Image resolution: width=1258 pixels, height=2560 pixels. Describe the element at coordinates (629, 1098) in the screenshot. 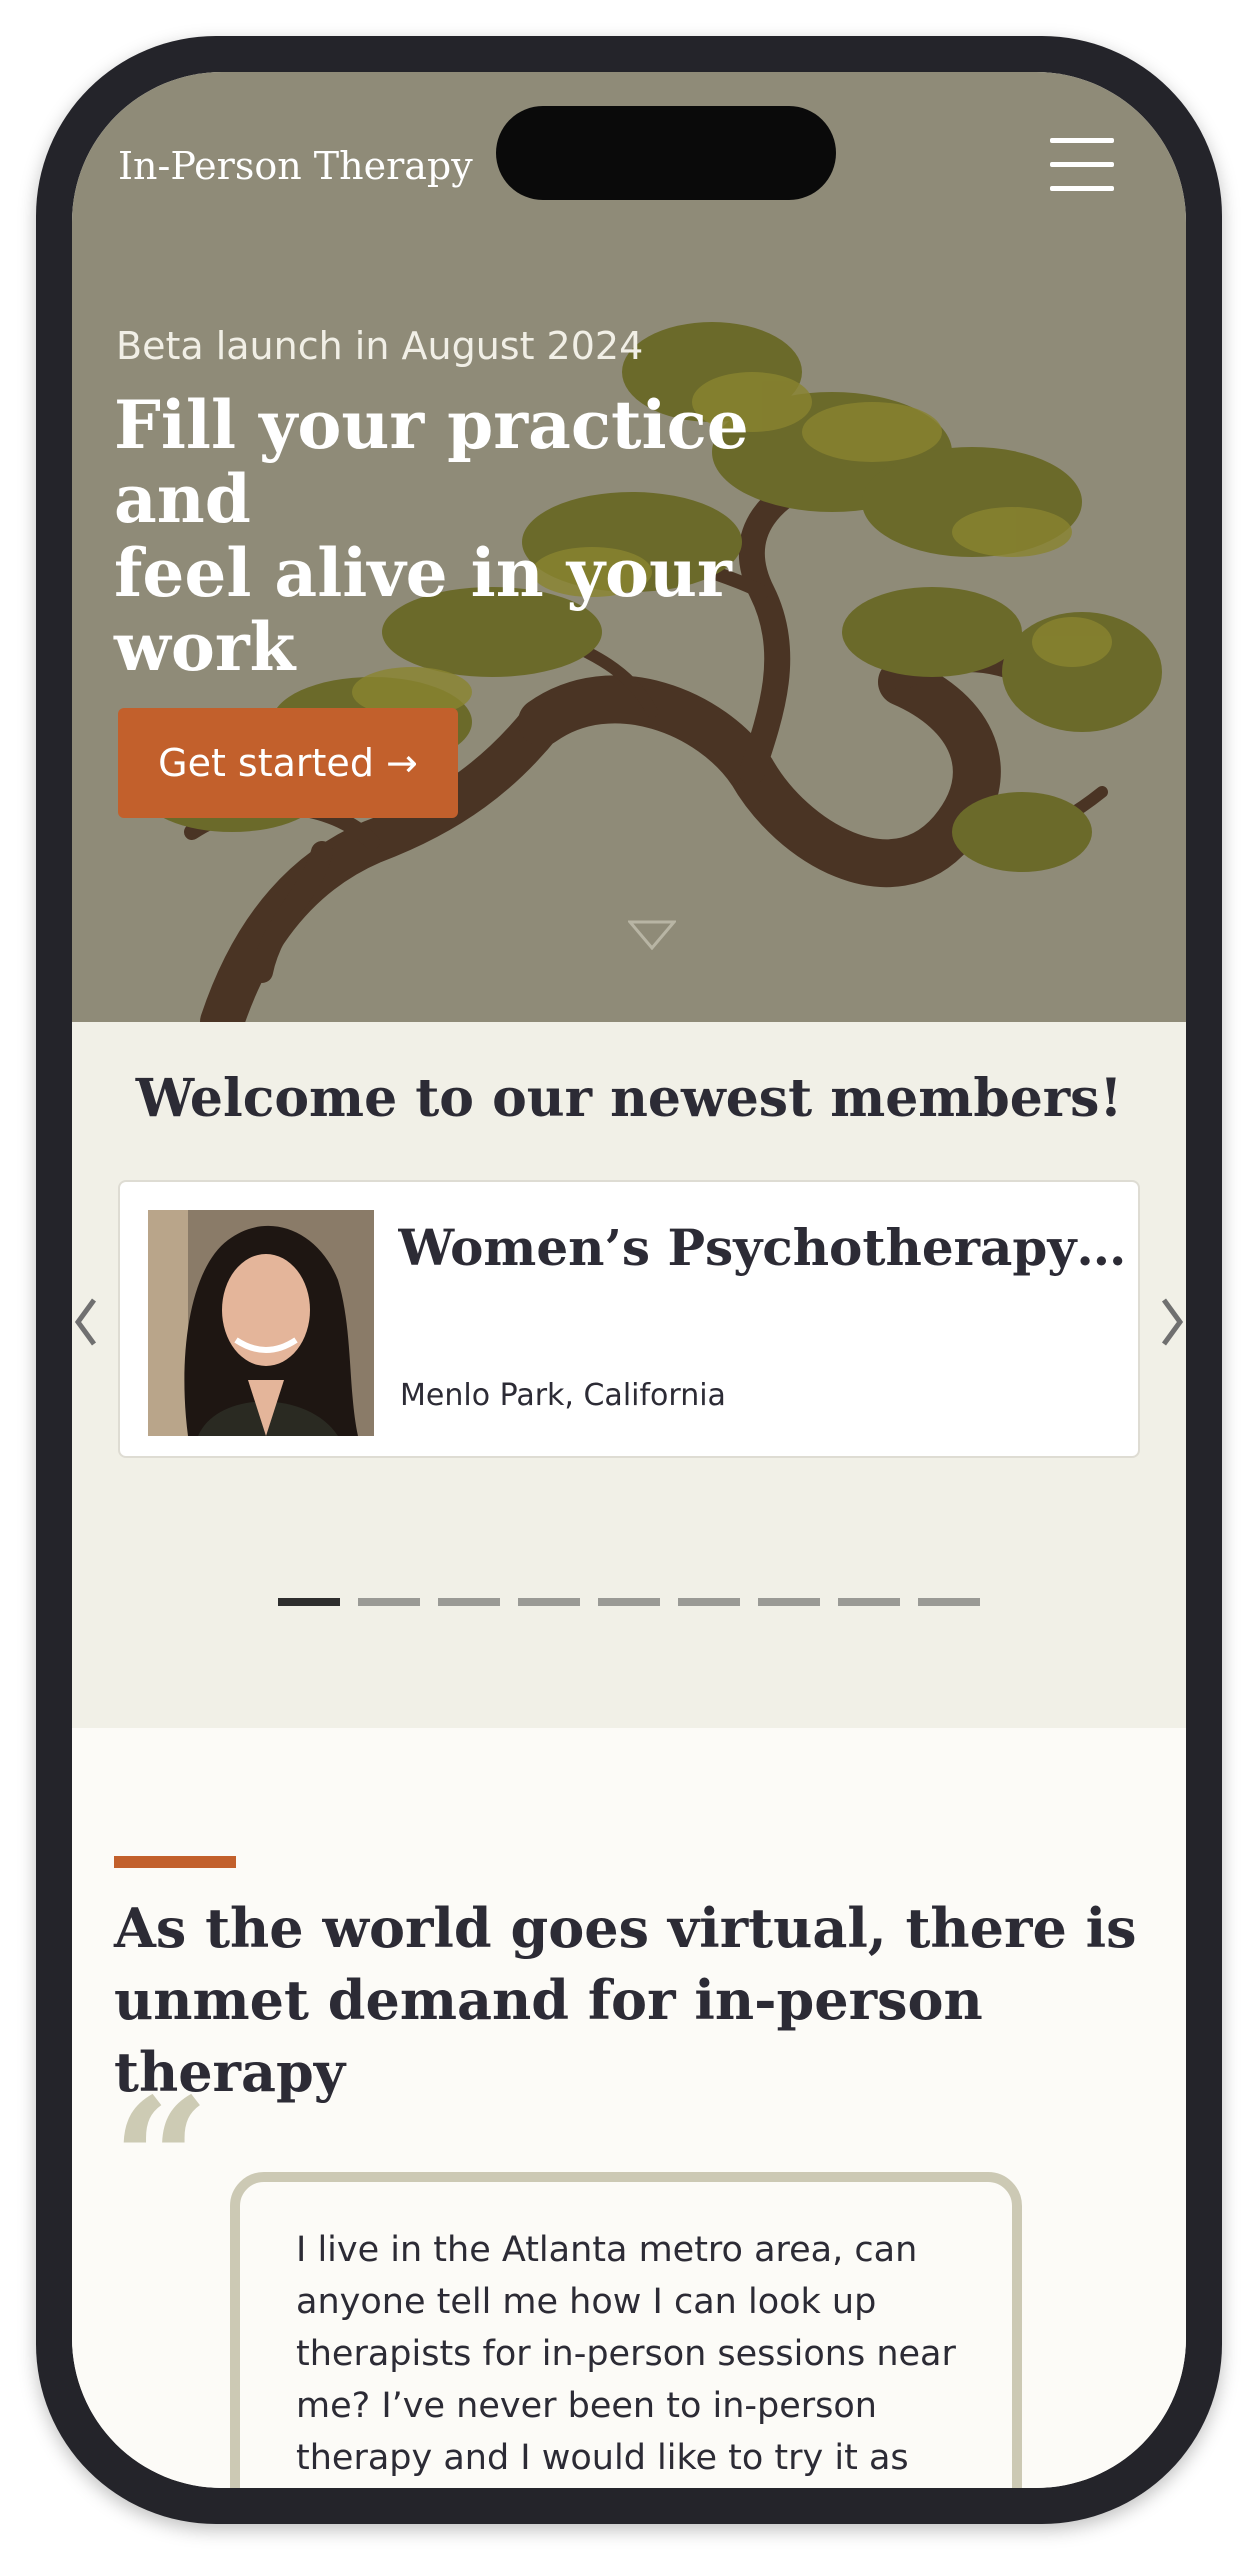

I see `members-title: Welcome to our newest members!` at that location.